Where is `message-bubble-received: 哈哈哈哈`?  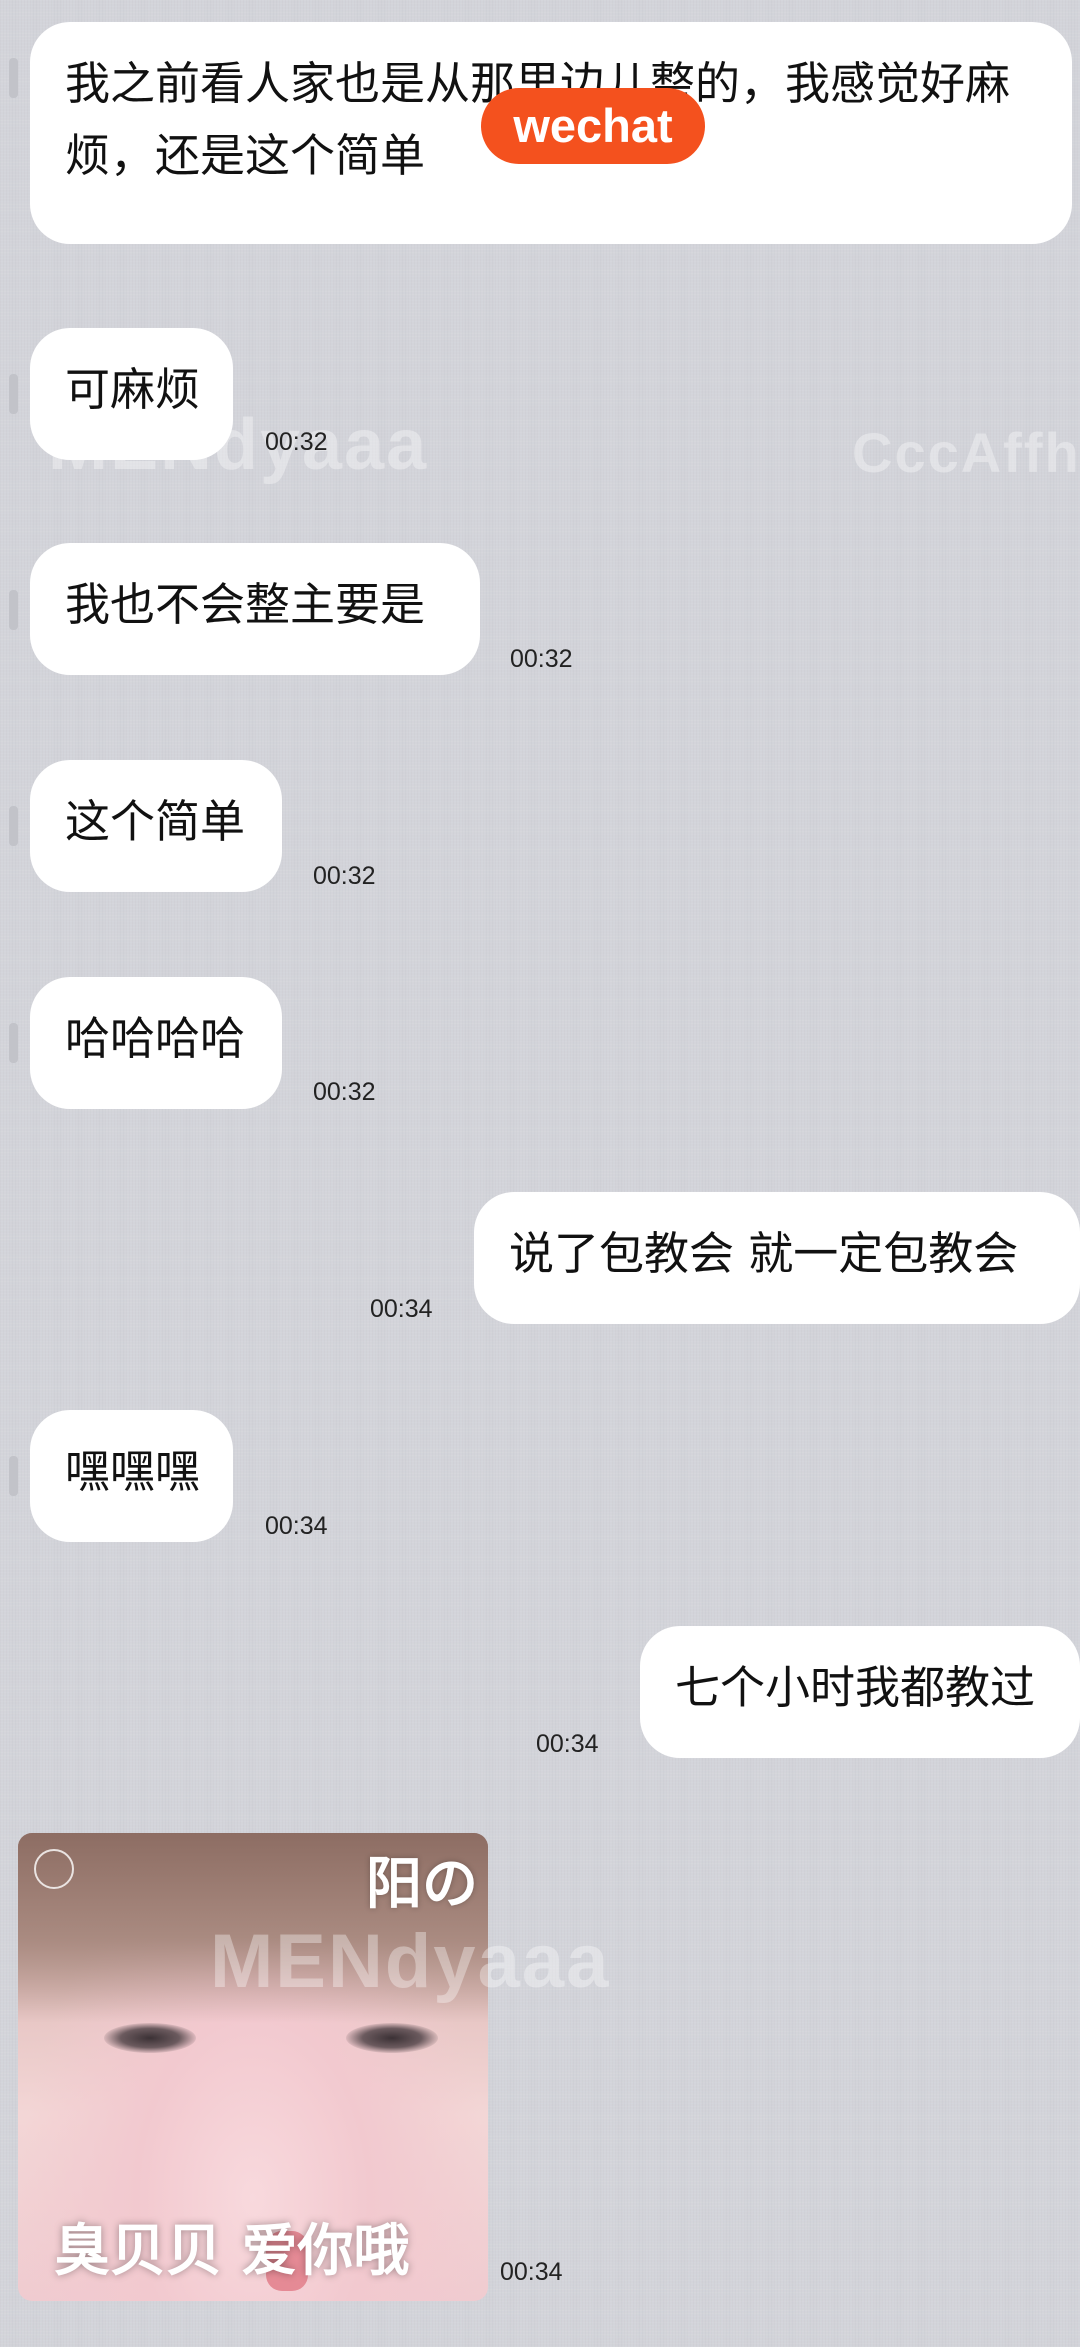
message-bubble-received: 哈哈哈哈 is located at coordinates (156, 1043).